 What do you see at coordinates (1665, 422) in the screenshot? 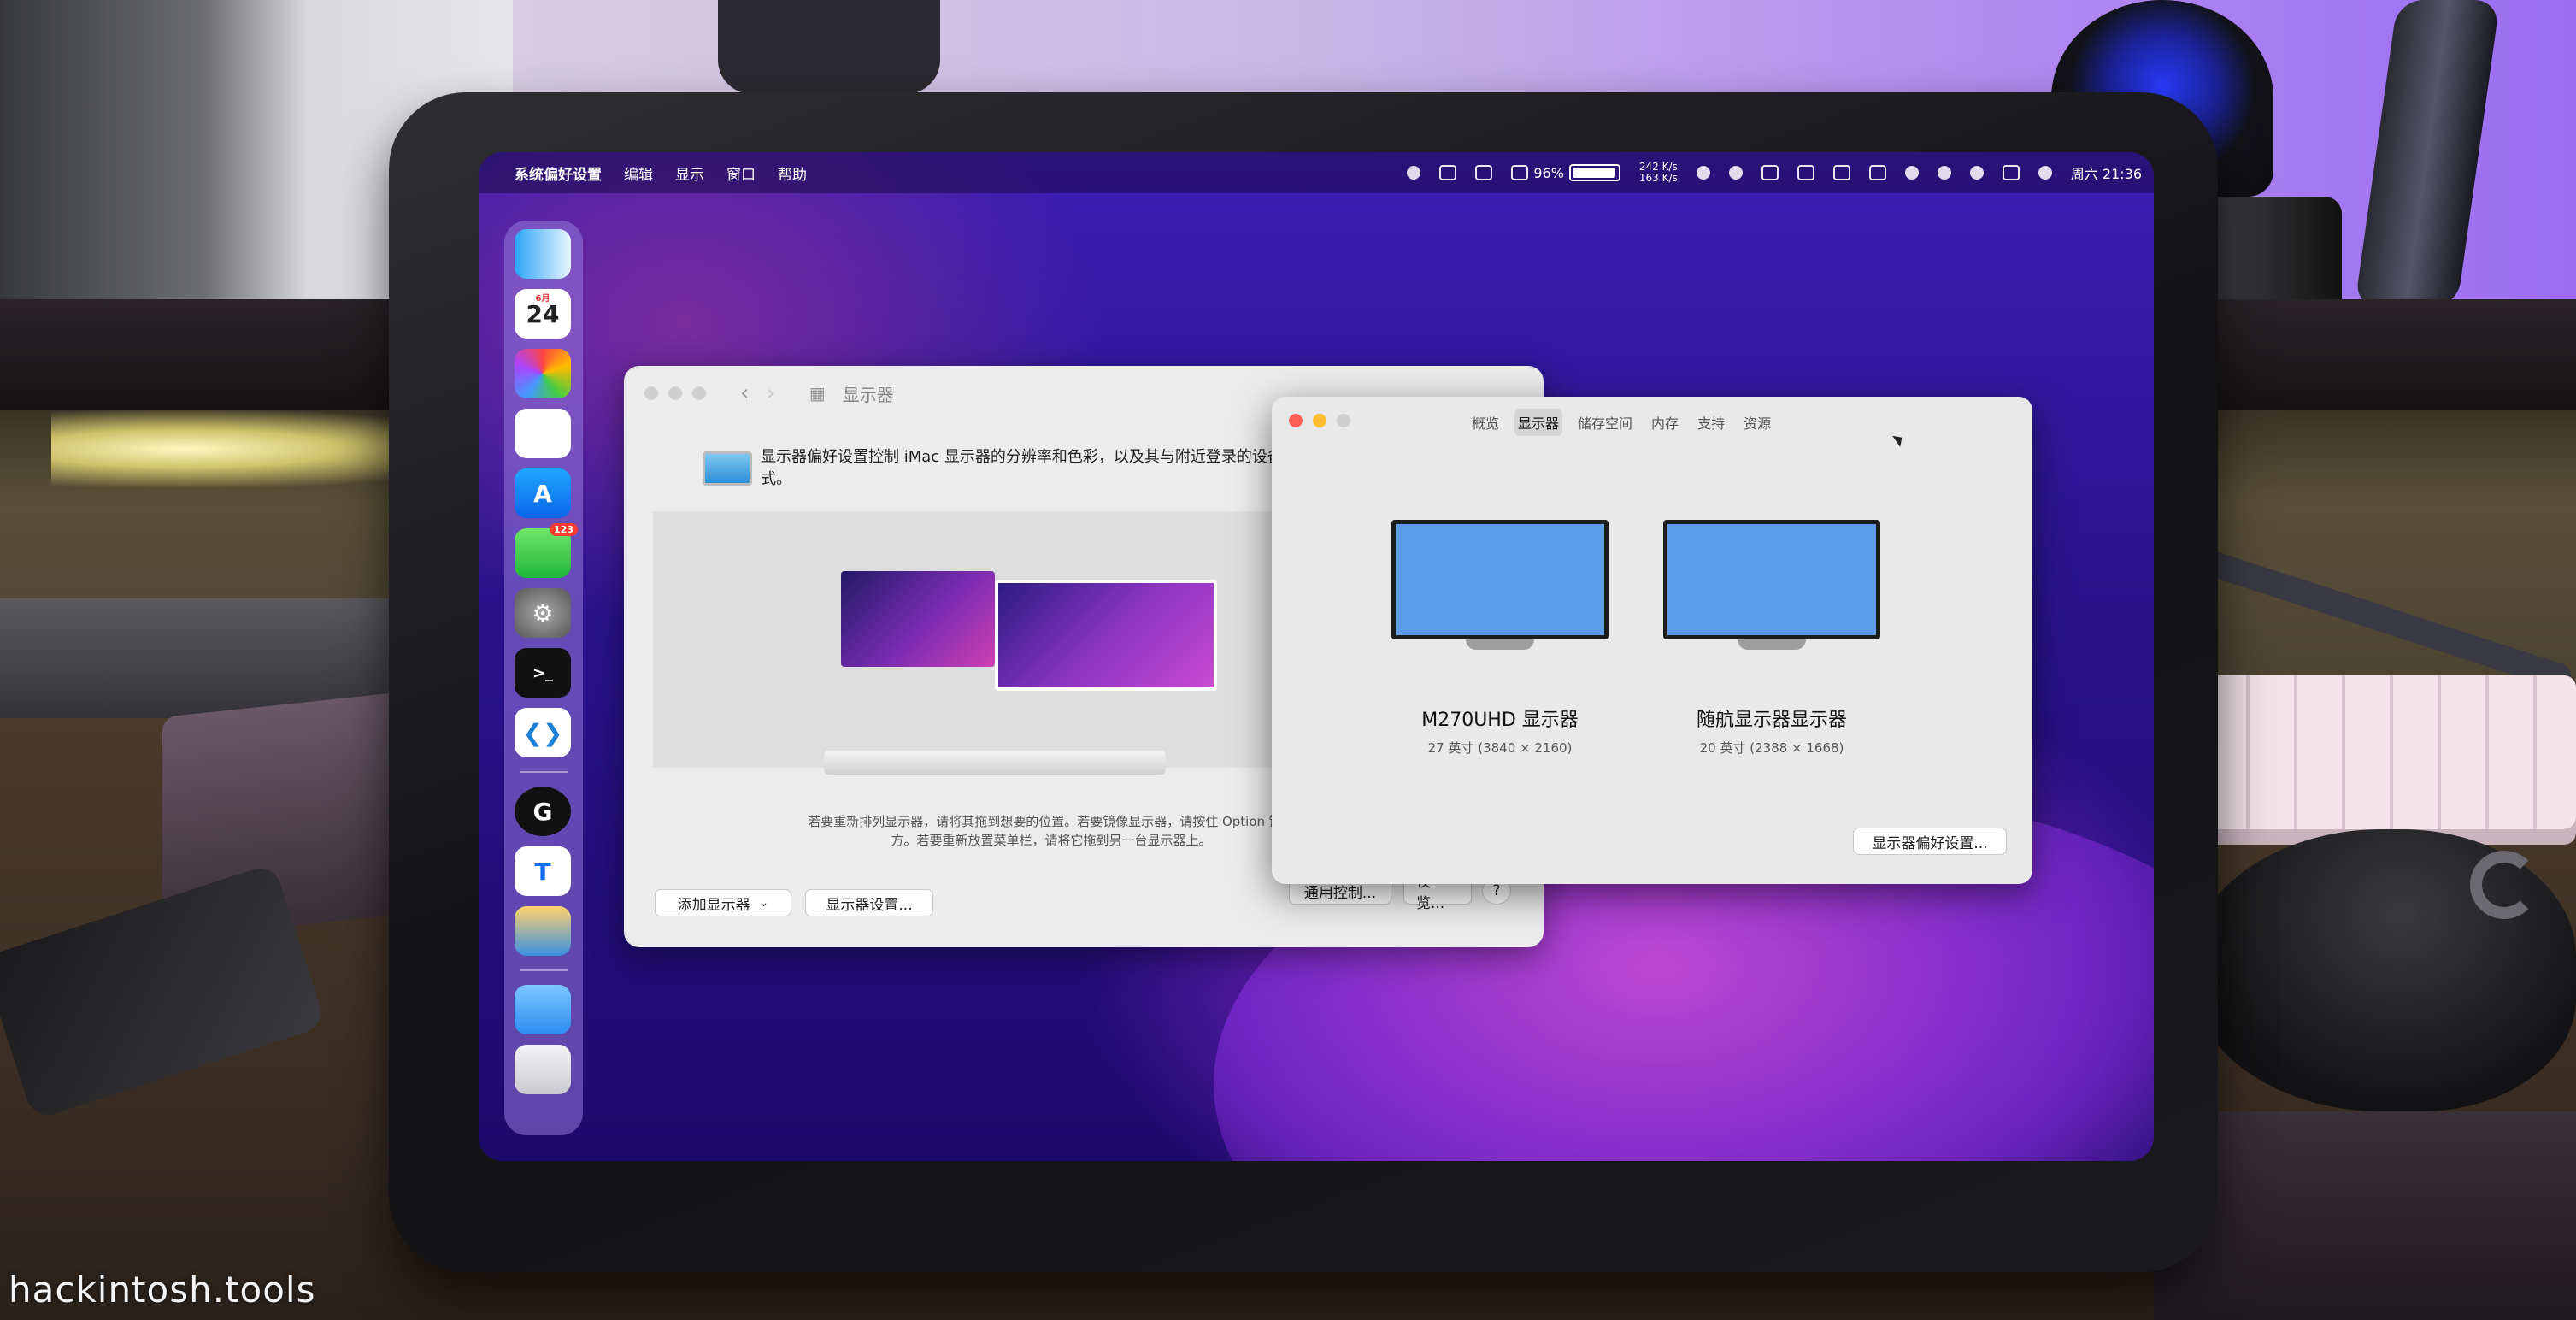
I see `tab-memory: 内存` at bounding box center [1665, 422].